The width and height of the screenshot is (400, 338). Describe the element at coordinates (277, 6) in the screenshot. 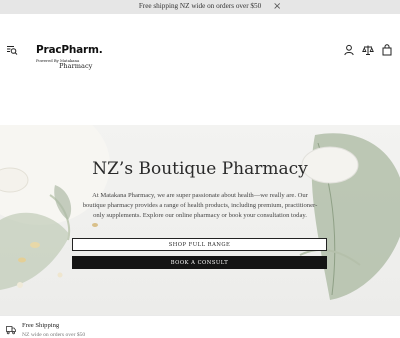

I see `announcement-close-icon: ×` at that location.